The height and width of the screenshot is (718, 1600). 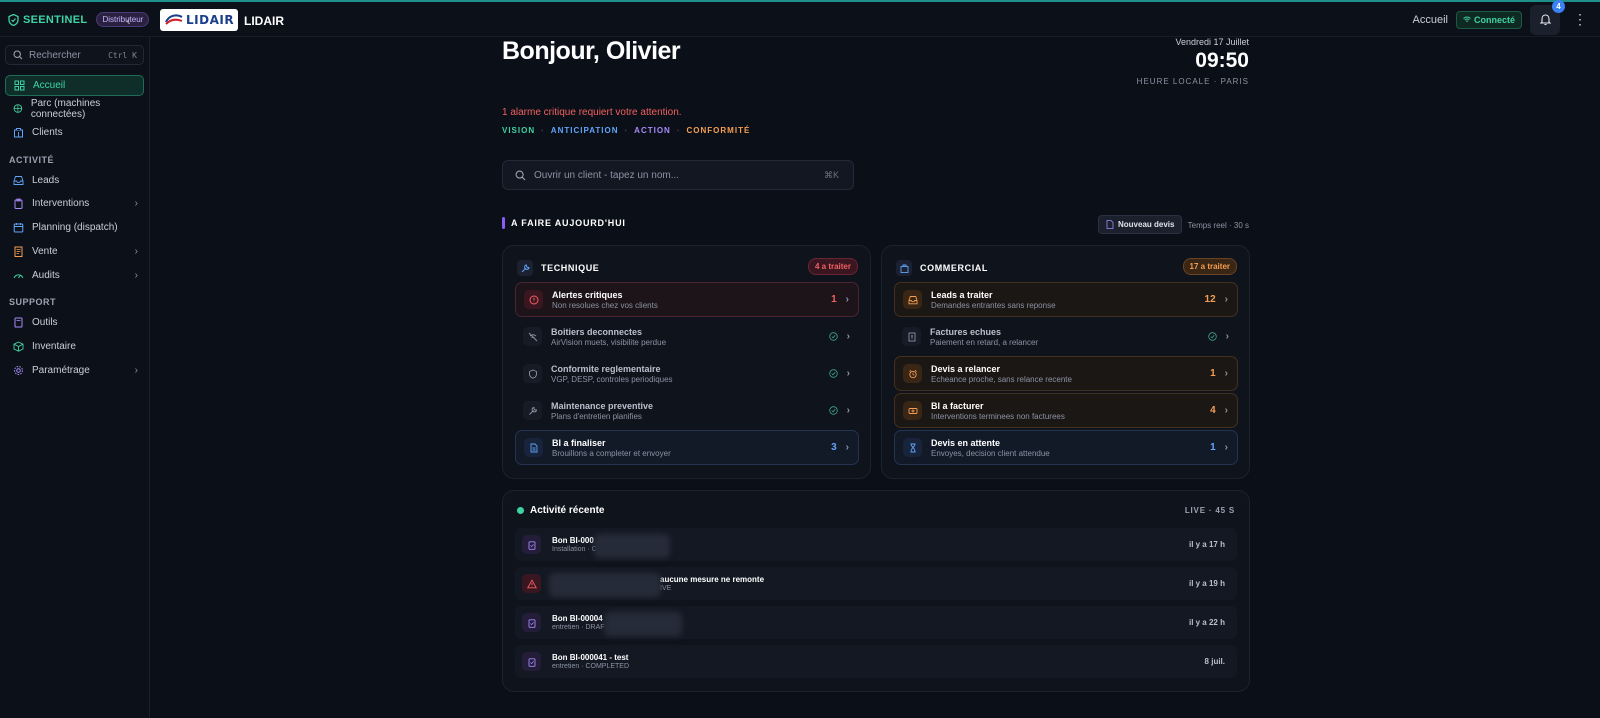 What do you see at coordinates (876, 544) in the screenshot?
I see `activity-row: Bon BI-000 Installation · C il y a 17 h` at bounding box center [876, 544].